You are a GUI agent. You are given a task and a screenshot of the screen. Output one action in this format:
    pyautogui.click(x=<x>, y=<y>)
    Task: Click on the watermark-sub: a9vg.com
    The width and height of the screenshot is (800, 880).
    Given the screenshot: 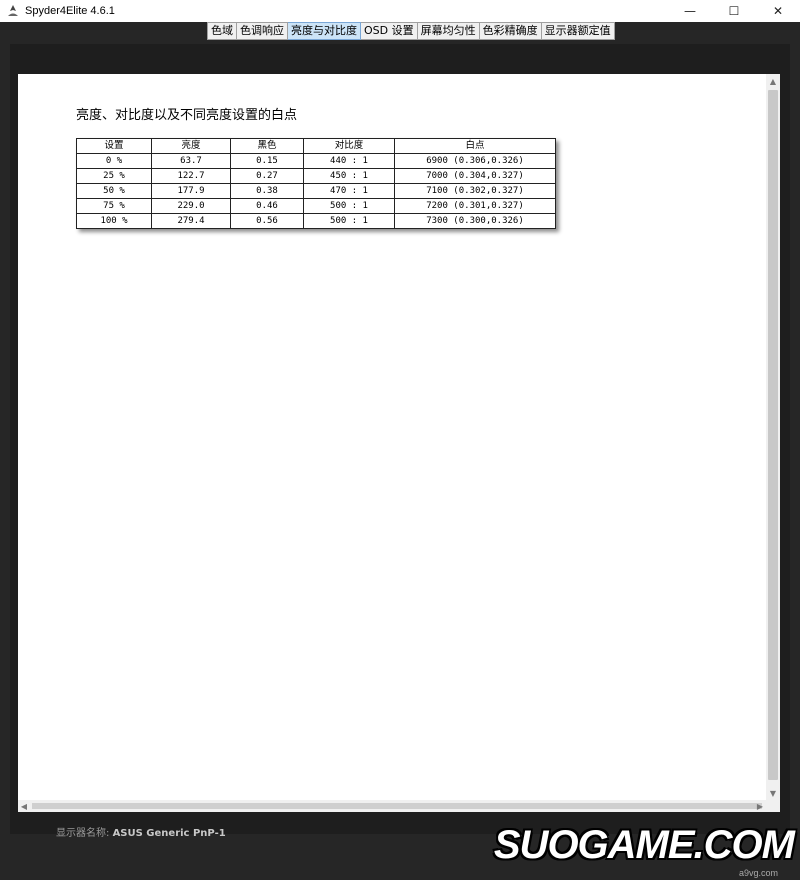 What is the action you would take?
    pyautogui.click(x=758, y=873)
    